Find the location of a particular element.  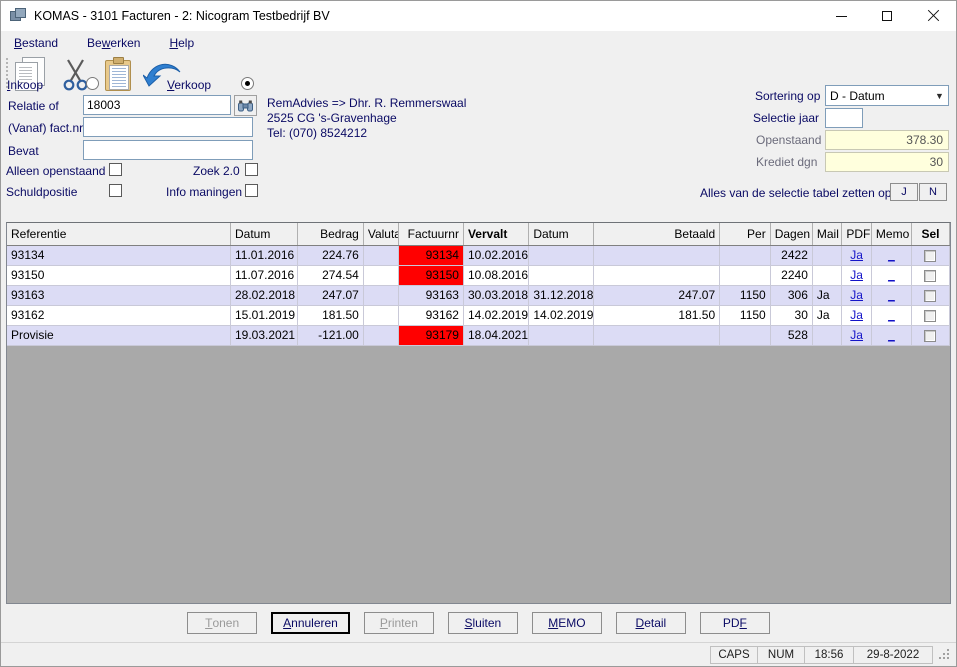

menu-bestand: Bestand is located at coordinates (36, 43).